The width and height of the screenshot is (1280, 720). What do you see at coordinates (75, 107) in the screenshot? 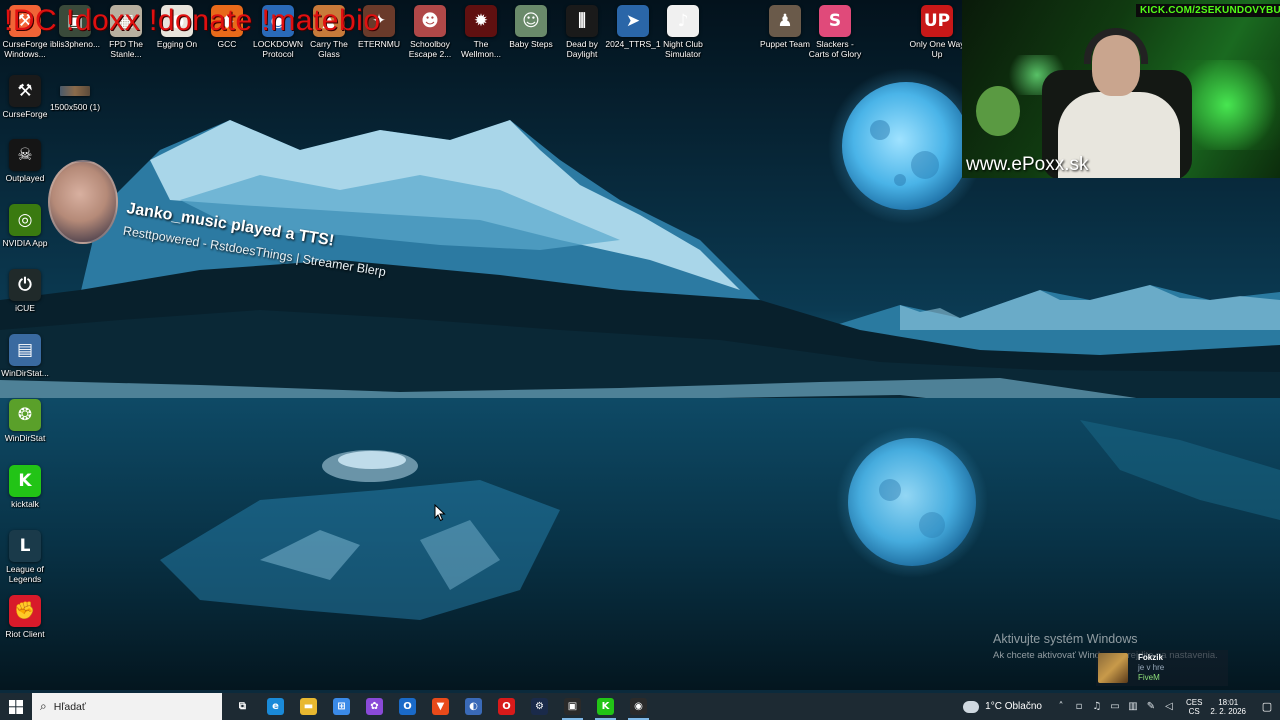
I see `desktop-icon-label: 1500x500 (1)` at bounding box center [75, 107].